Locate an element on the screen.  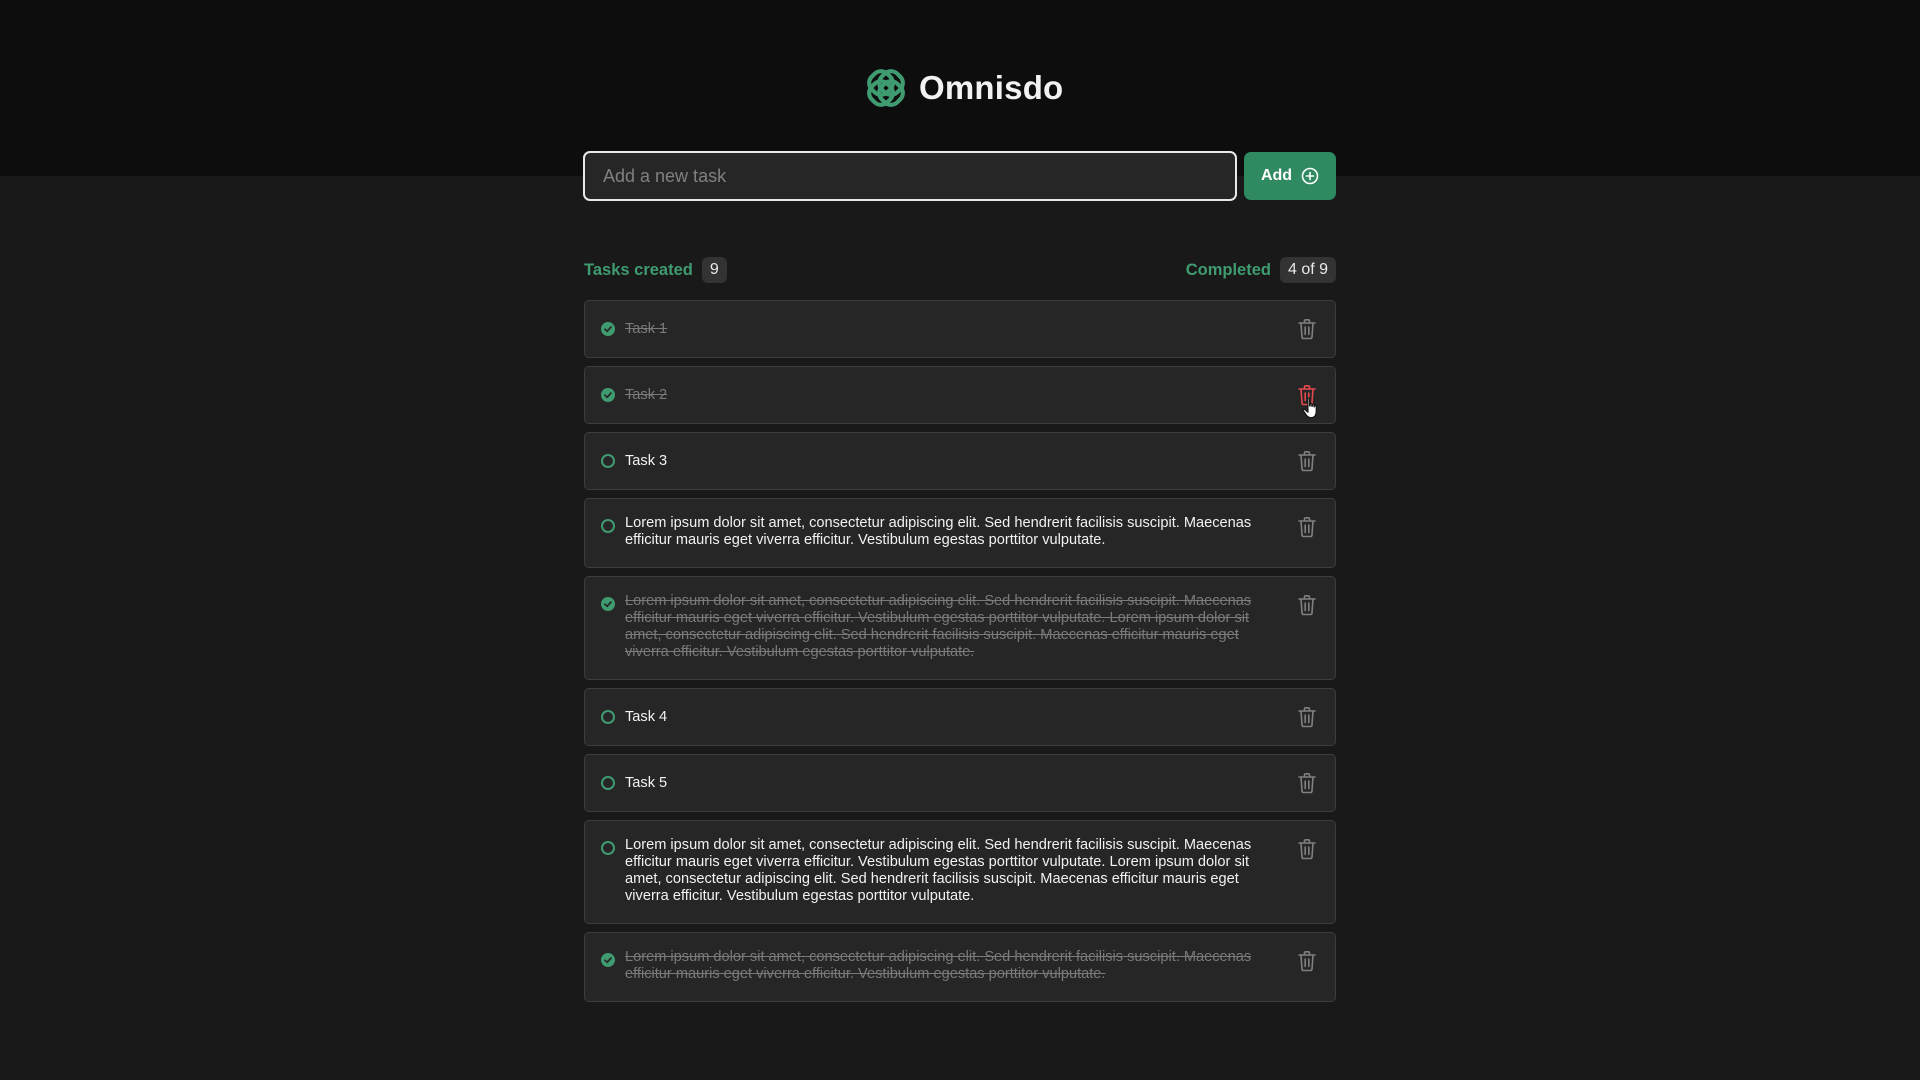
task-item: Task 3 is located at coordinates (960, 461).